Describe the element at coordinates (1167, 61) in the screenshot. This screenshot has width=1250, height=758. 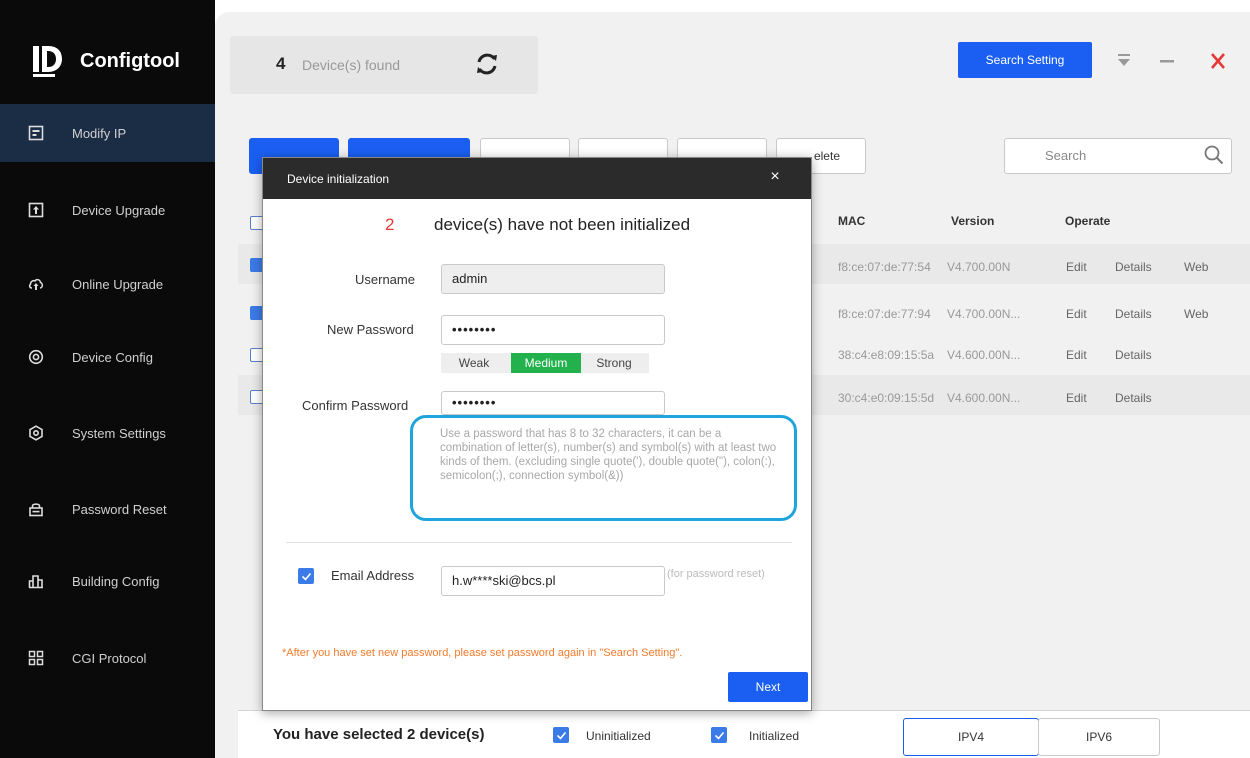
I see `minimize-icon` at that location.